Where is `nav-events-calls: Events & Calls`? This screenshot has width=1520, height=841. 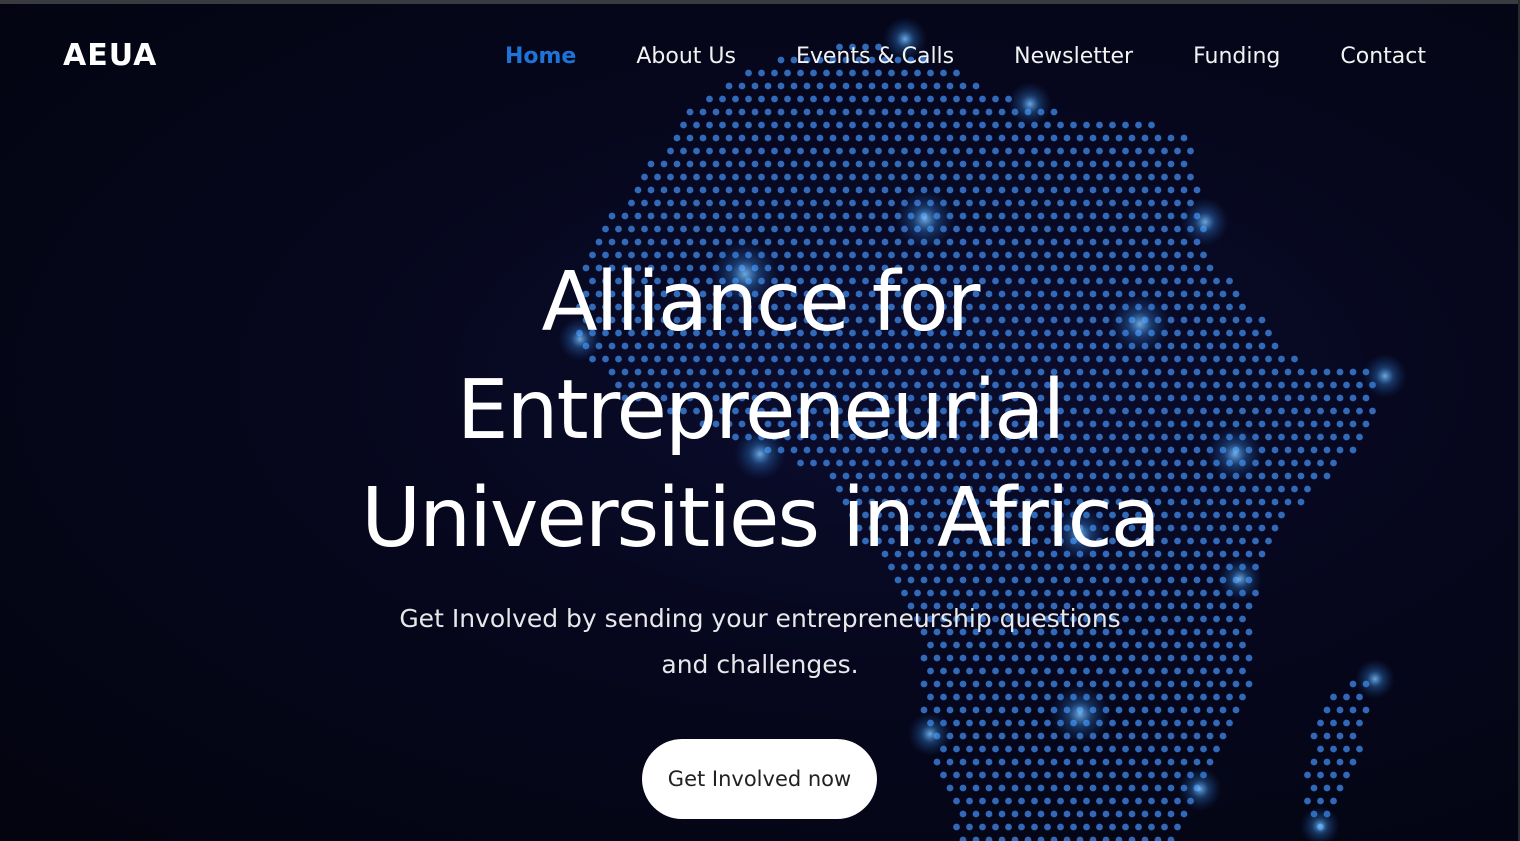 nav-events-calls: Events & Calls is located at coordinates (875, 56).